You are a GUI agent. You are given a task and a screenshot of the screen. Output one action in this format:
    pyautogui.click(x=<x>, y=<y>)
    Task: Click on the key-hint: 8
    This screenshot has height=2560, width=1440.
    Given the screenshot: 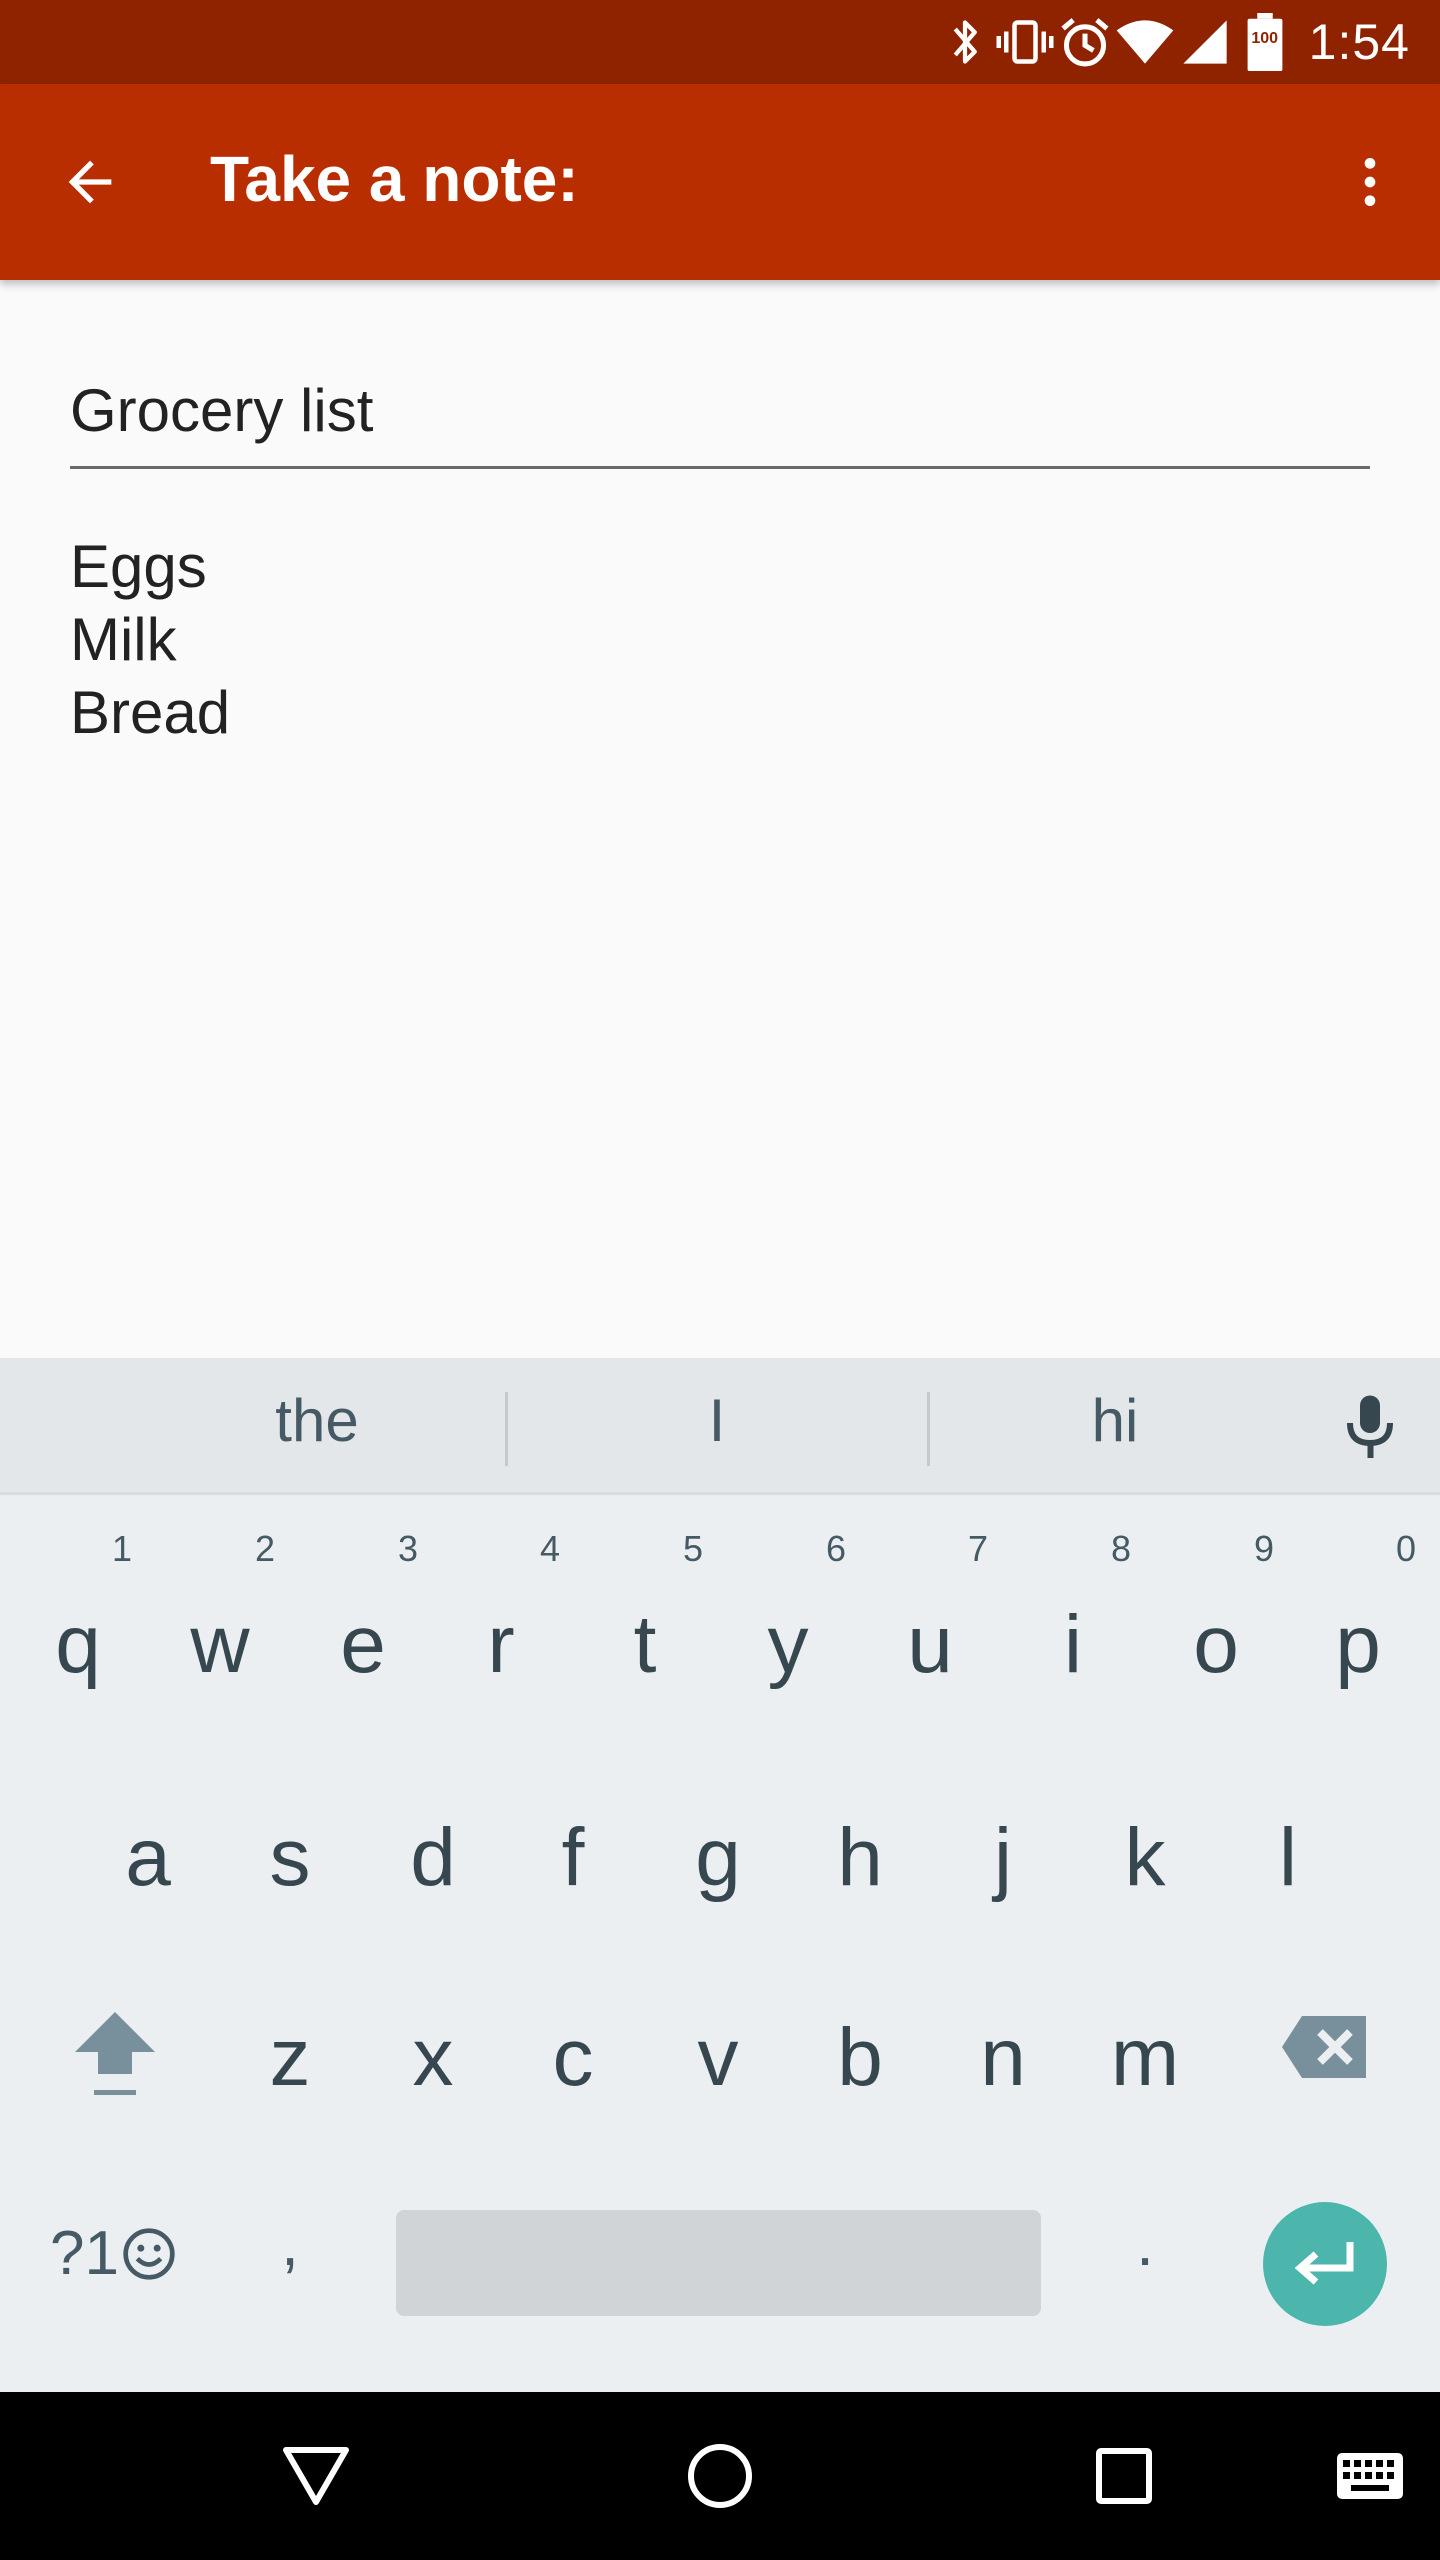 What is the action you would take?
    pyautogui.click(x=1121, y=1548)
    